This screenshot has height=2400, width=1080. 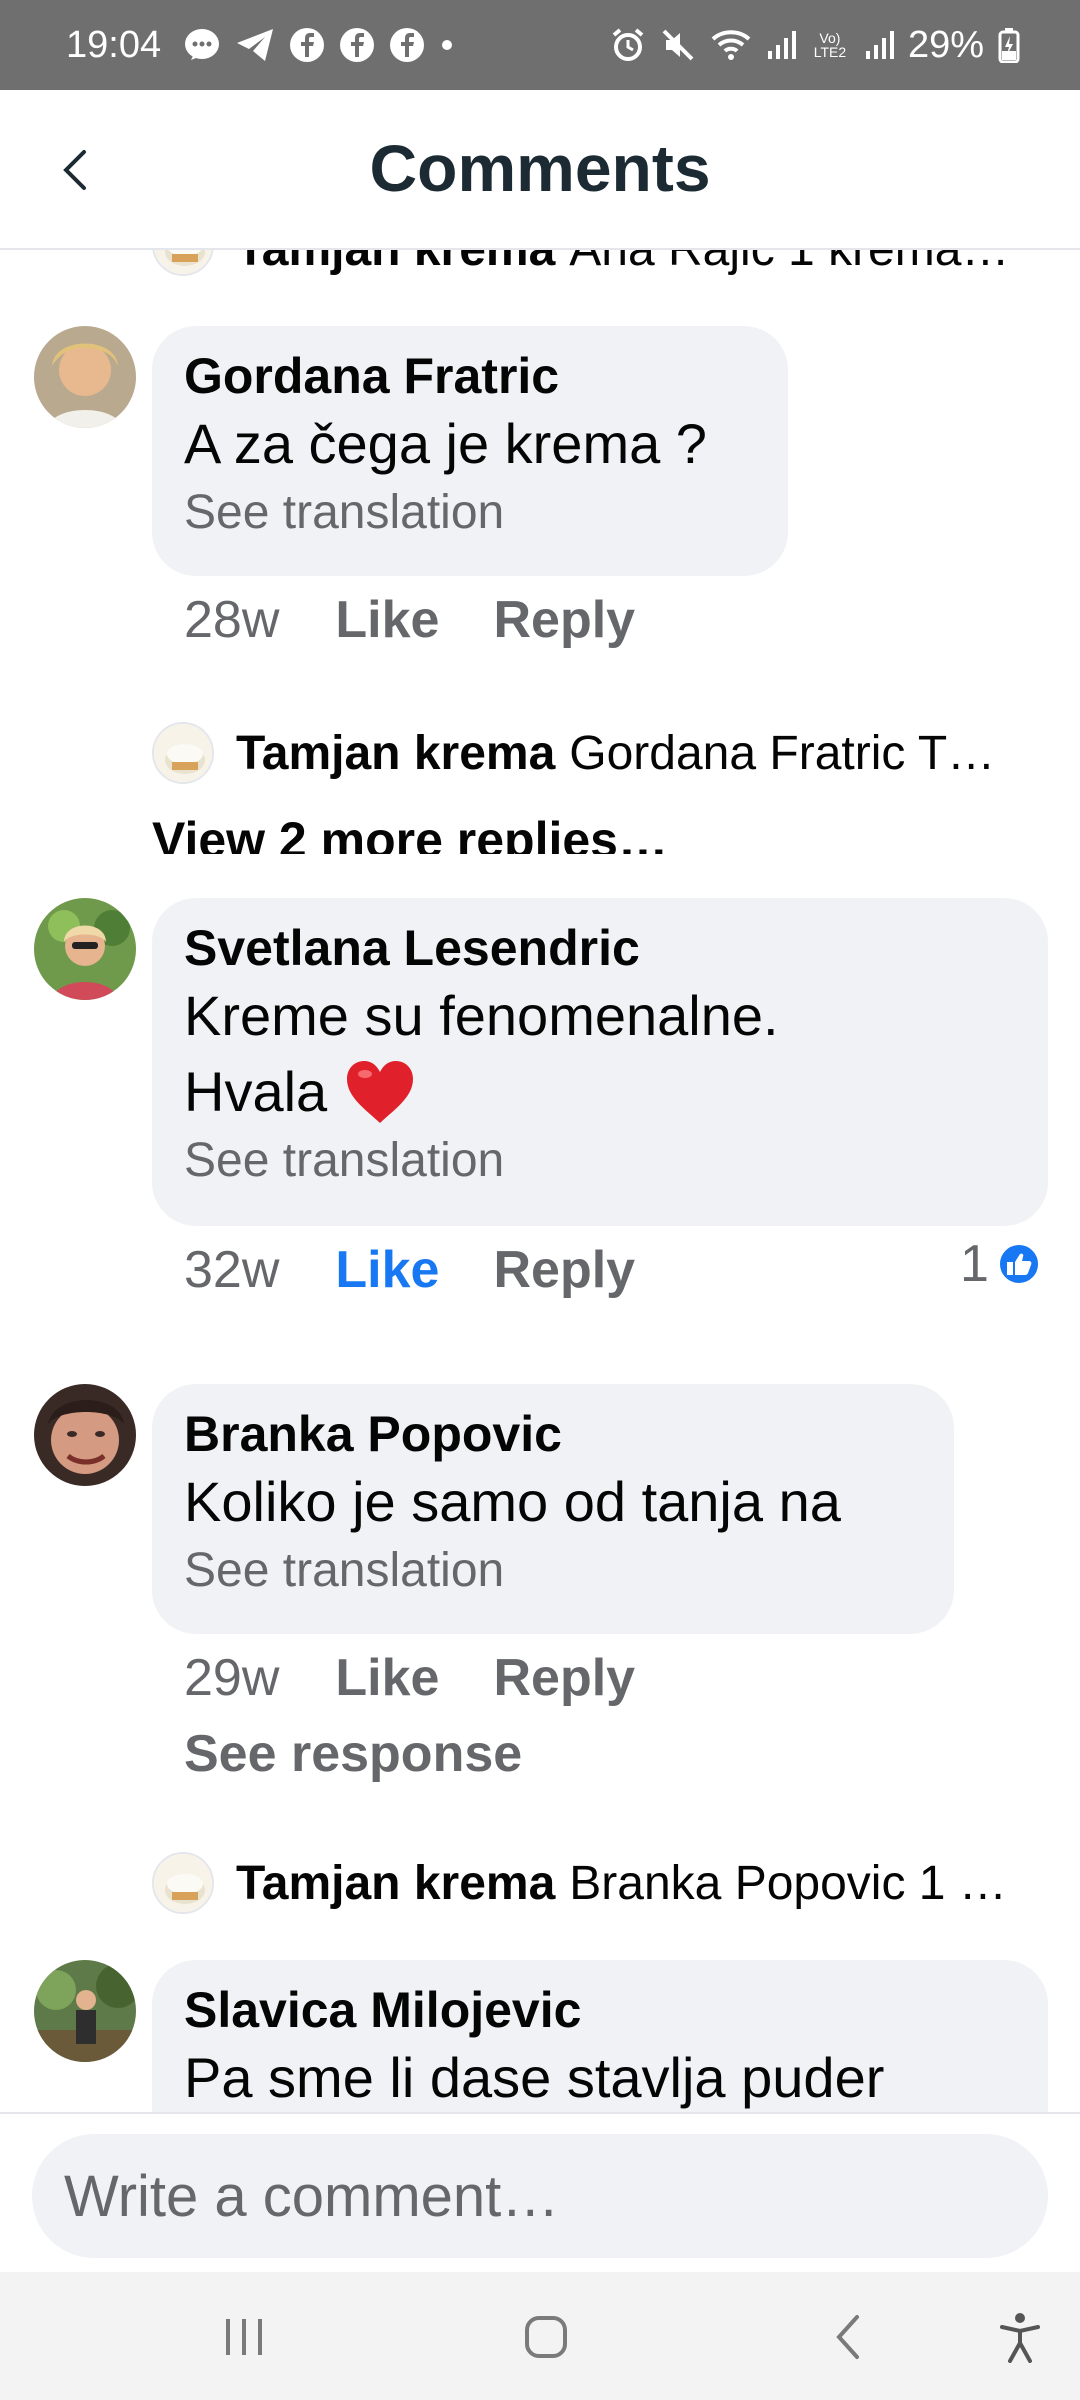 What do you see at coordinates (1018, 1264) in the screenshot?
I see `thumbs-up-icon` at bounding box center [1018, 1264].